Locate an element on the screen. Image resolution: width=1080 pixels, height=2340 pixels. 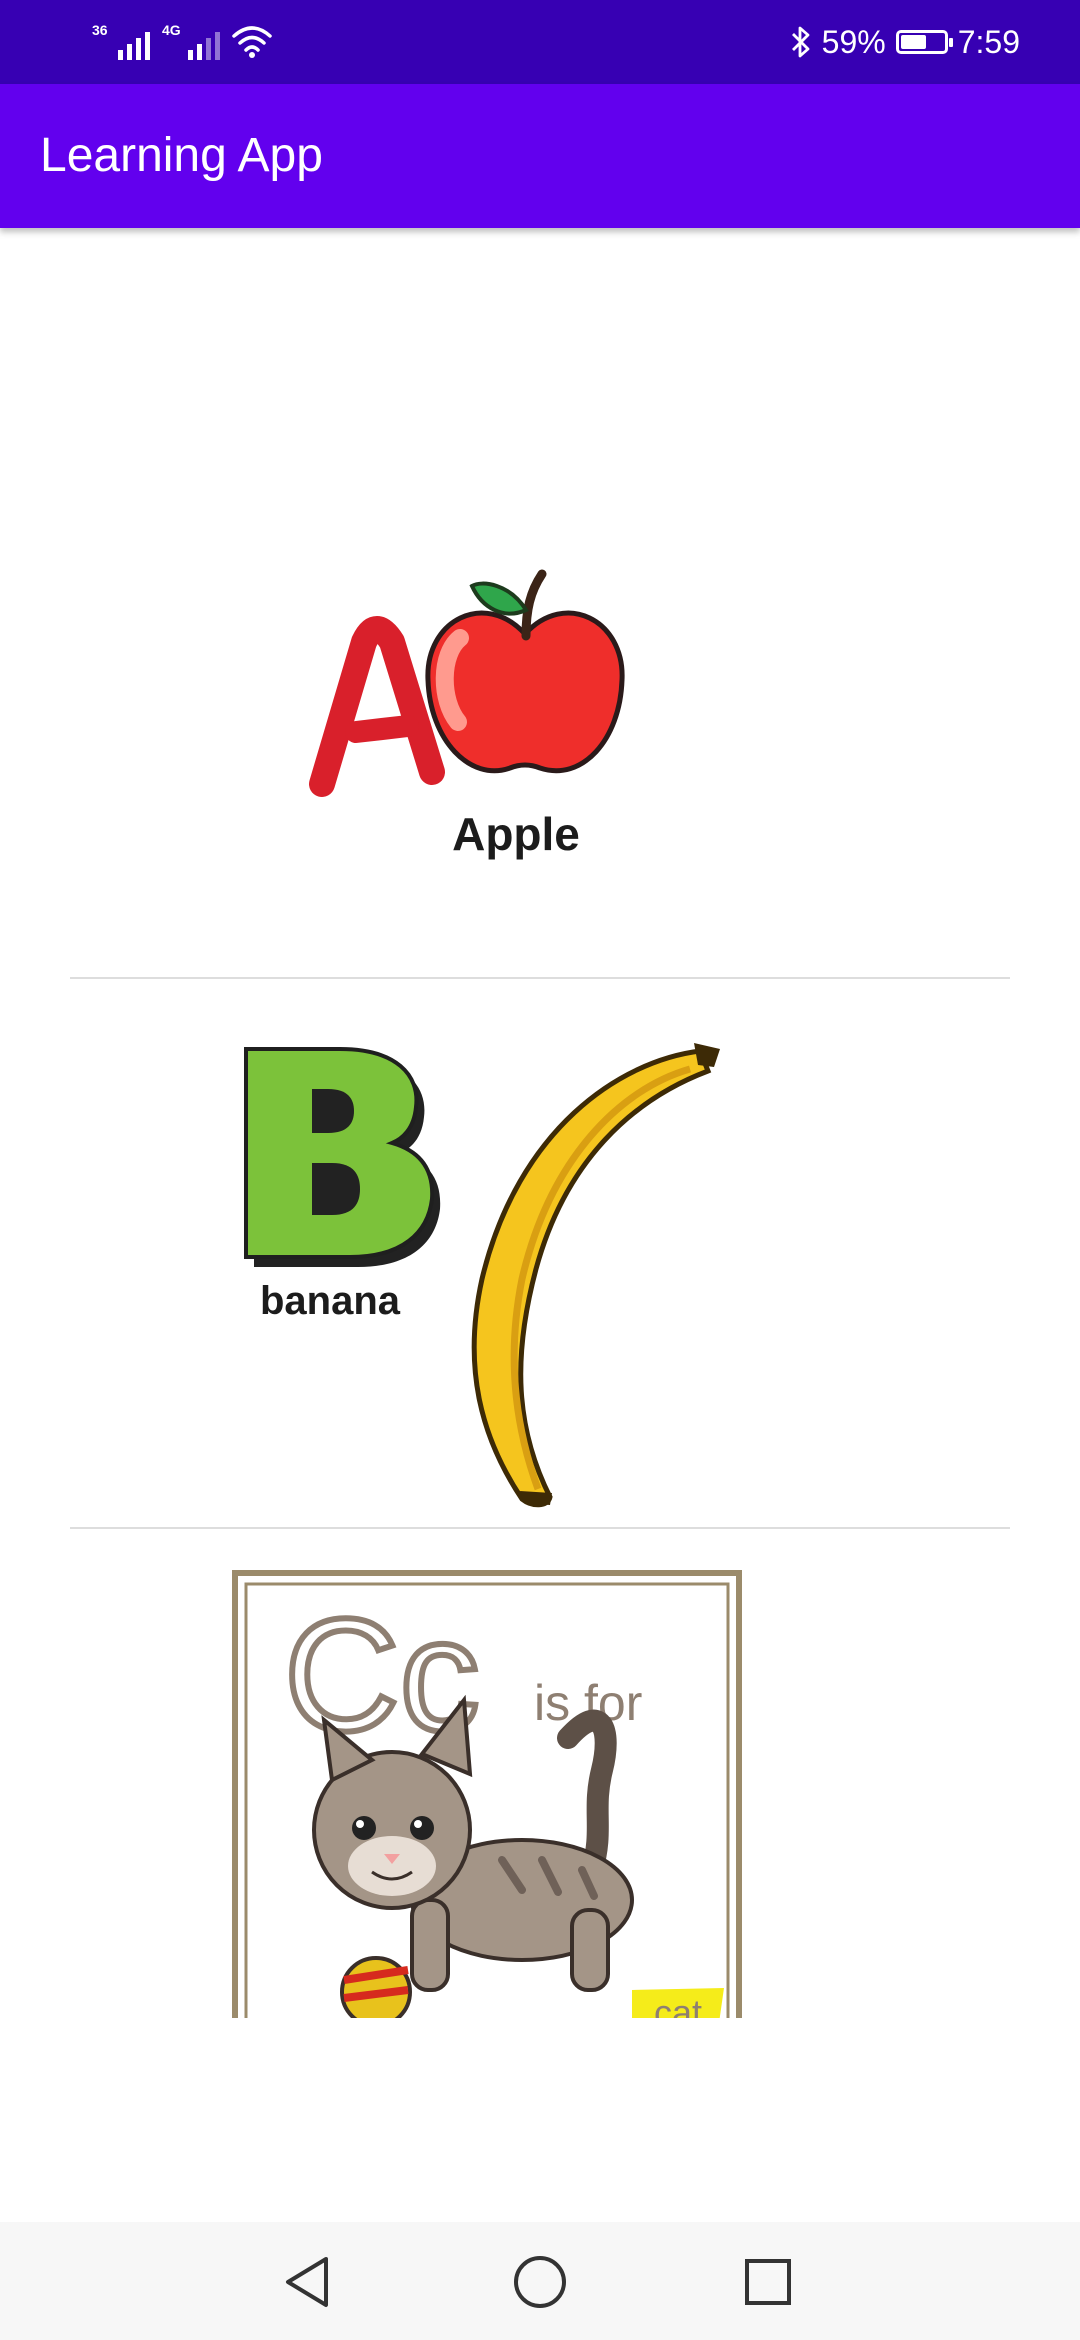
app-bar: Learning App is located at coordinates (540, 156).